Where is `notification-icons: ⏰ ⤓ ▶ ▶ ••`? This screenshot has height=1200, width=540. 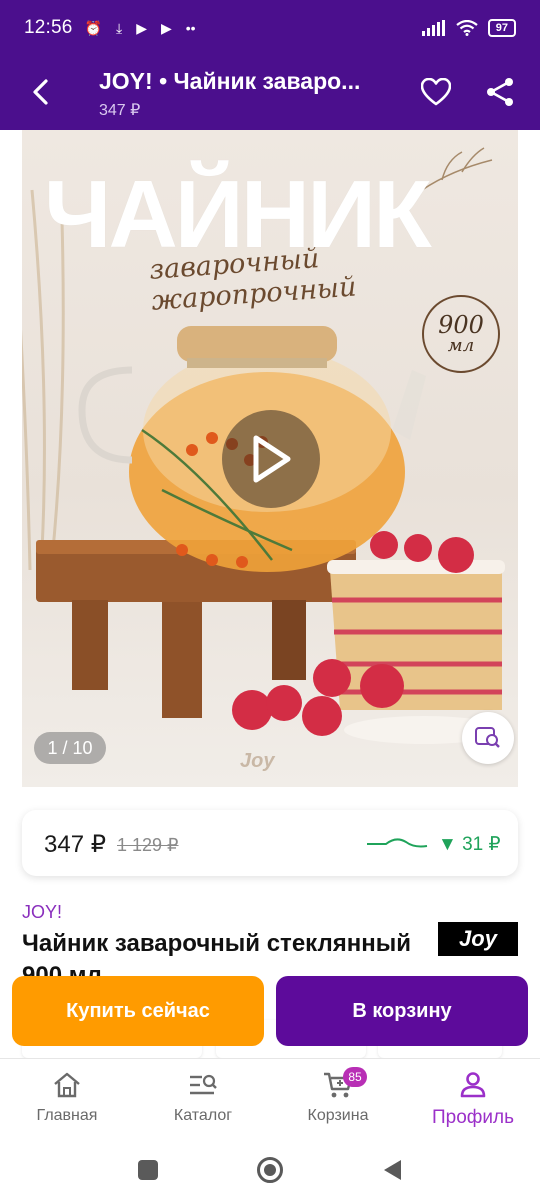 notification-icons: ⏰ ⤓ ▶ ▶ •• is located at coordinates (140, 28).